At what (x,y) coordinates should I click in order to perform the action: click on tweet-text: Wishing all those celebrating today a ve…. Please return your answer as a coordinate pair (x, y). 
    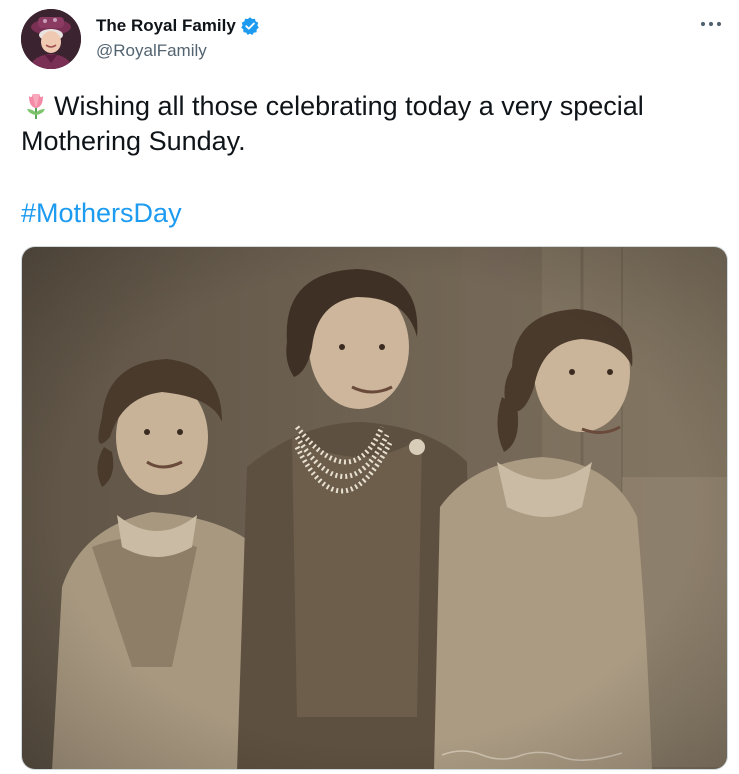
    Looking at the image, I should click on (371, 124).